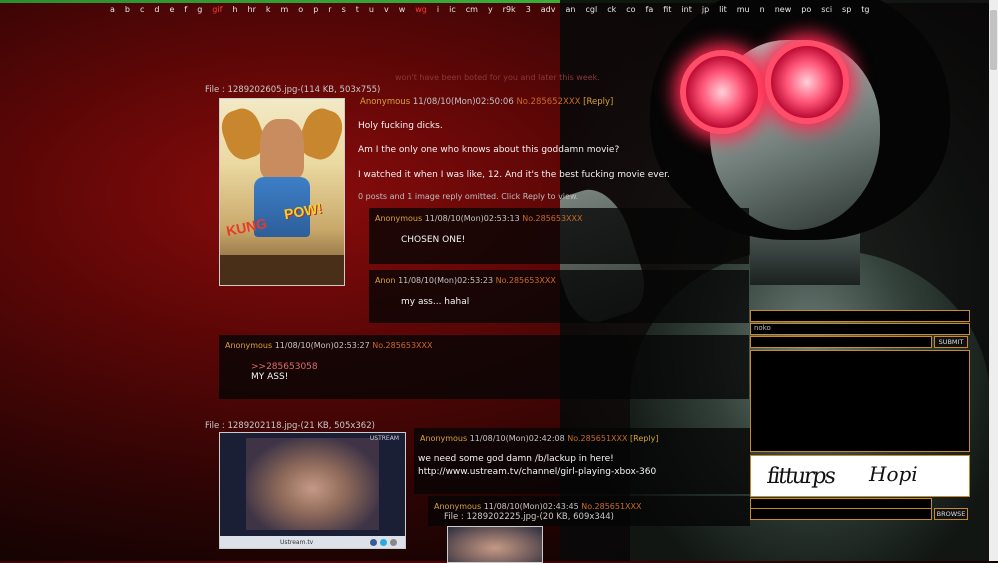  I want to click on board-link-i: i, so click(438, 9).